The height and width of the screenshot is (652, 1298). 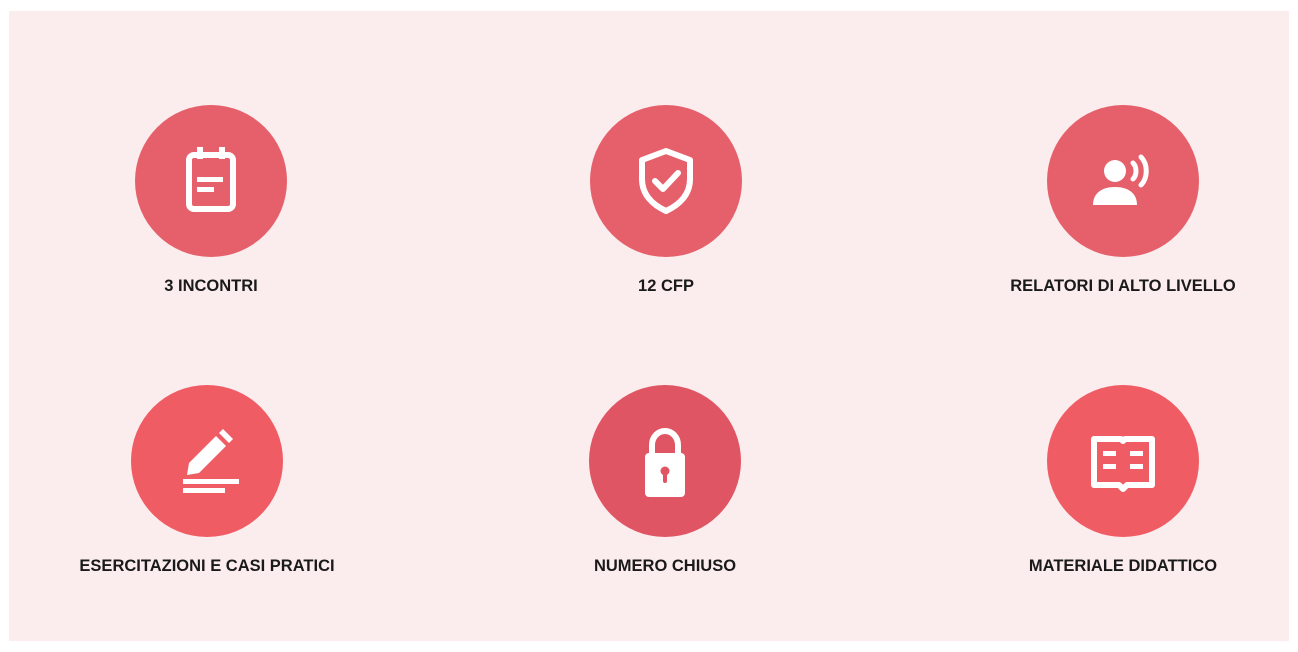 I want to click on feature-incontri: 3 INCONTRI, so click(x=211, y=200).